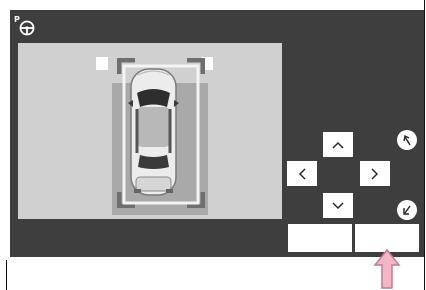 The height and width of the screenshot is (290, 426). I want to click on frame-right-line, so click(424, 145).